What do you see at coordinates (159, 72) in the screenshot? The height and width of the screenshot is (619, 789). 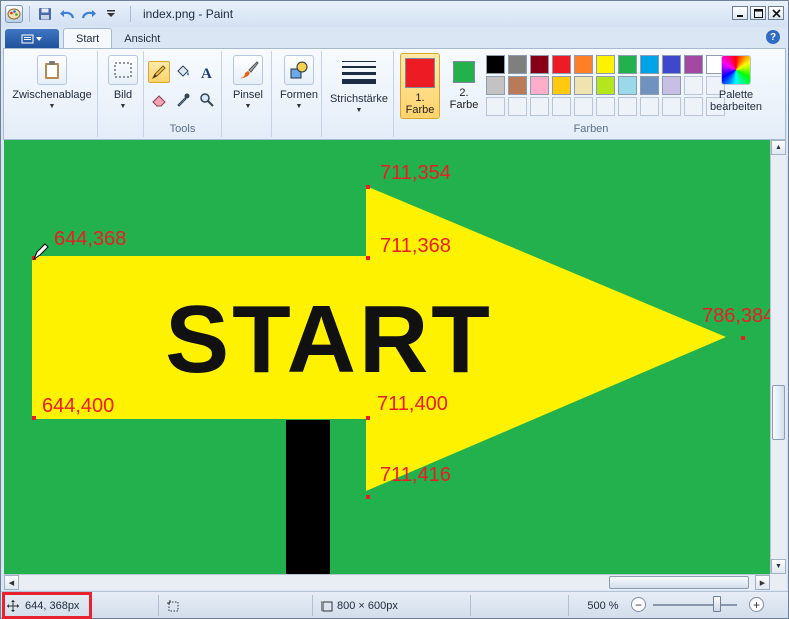 I see `pencil-icon` at bounding box center [159, 72].